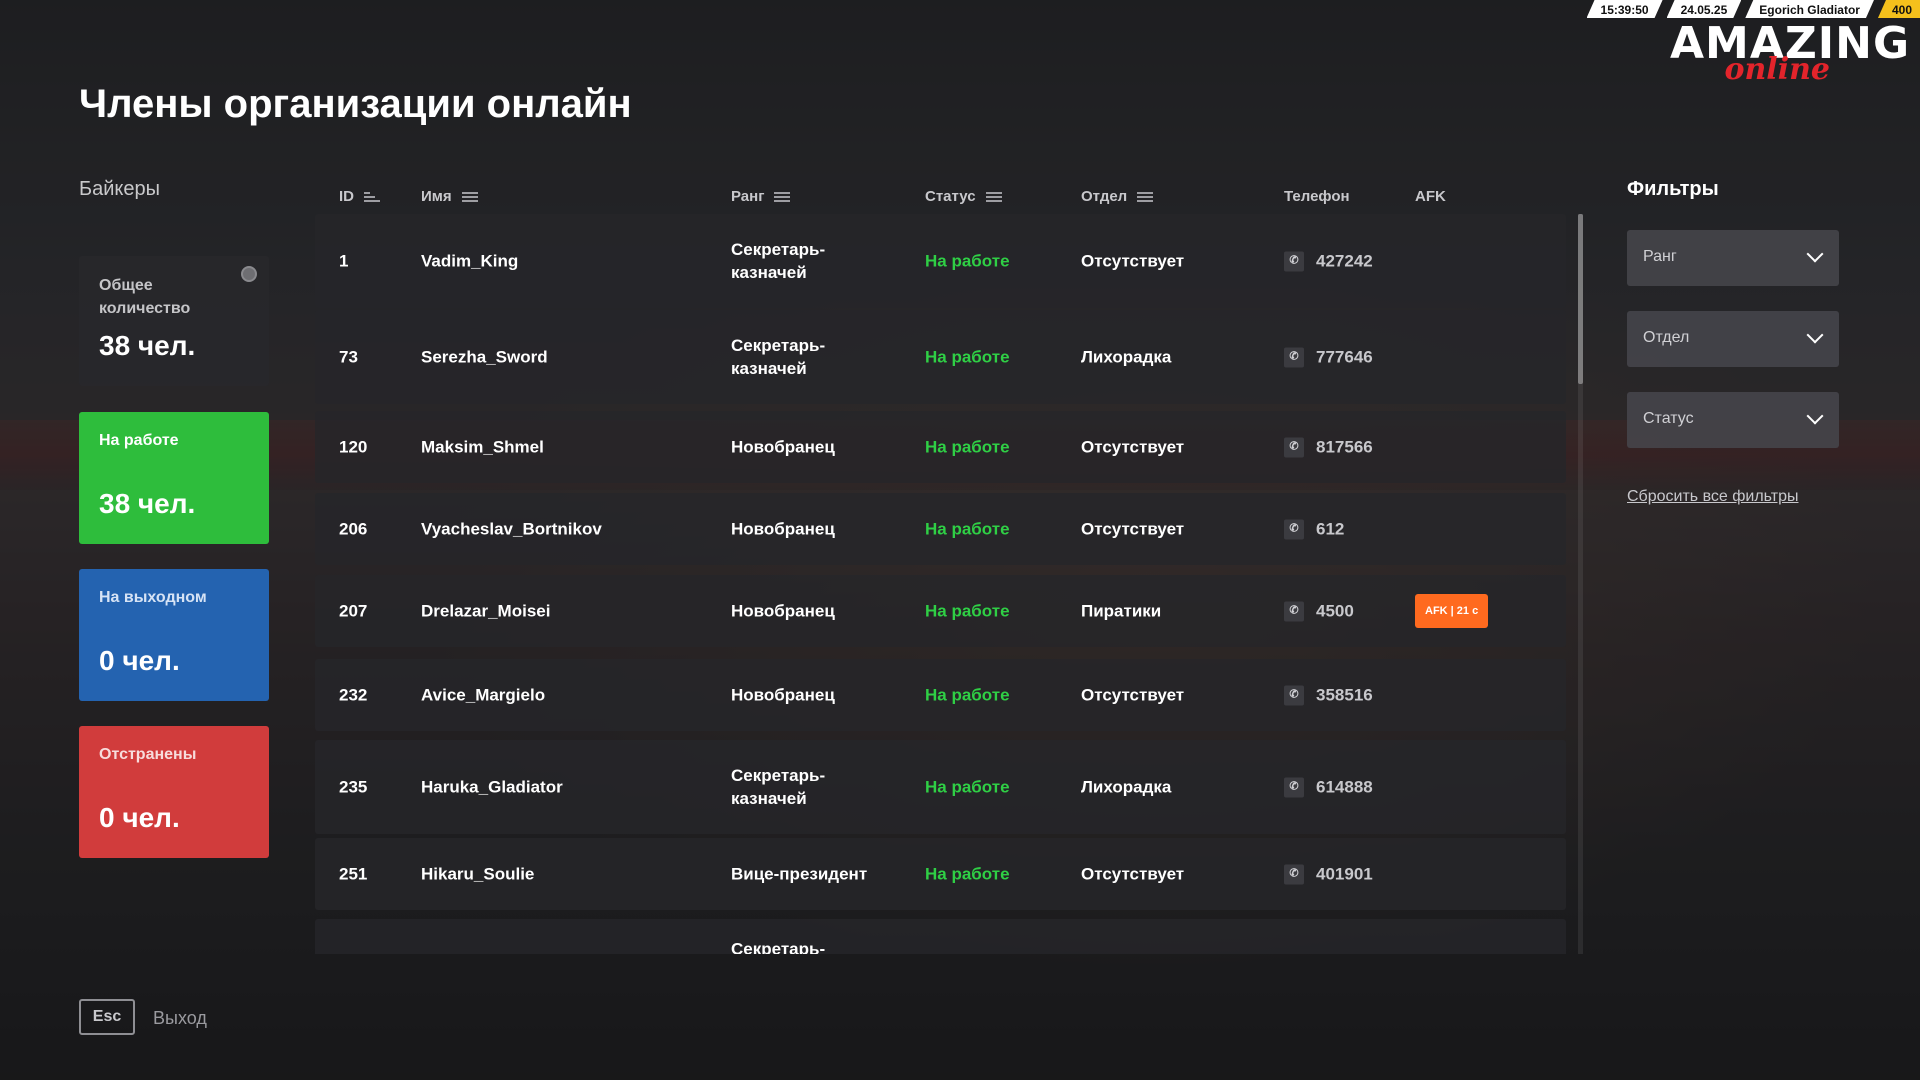 The height and width of the screenshot is (1080, 1920). I want to click on member-rank: Секретарь-, so click(778, 947).